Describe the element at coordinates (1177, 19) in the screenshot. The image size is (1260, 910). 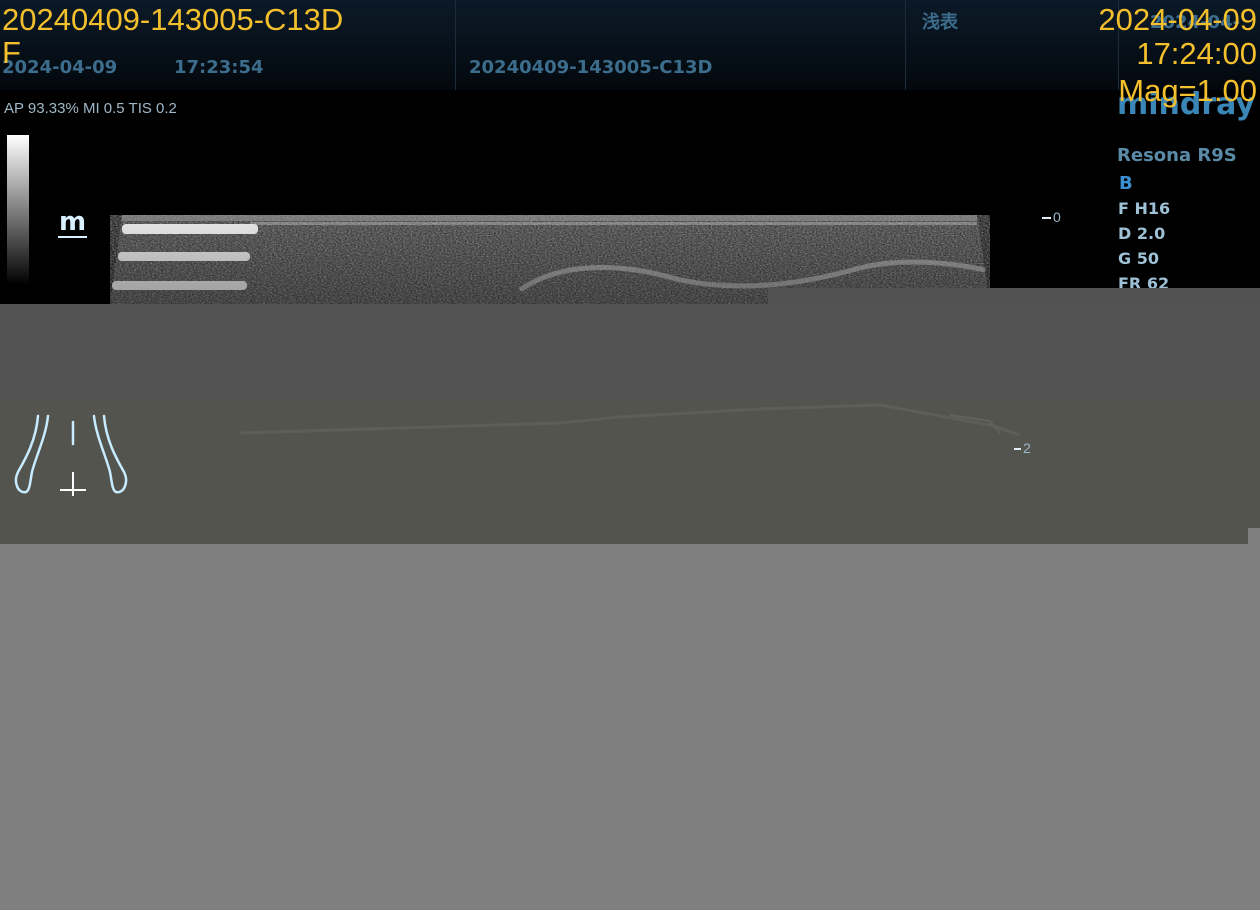
I see `overlay-date: 2024-04-09` at that location.